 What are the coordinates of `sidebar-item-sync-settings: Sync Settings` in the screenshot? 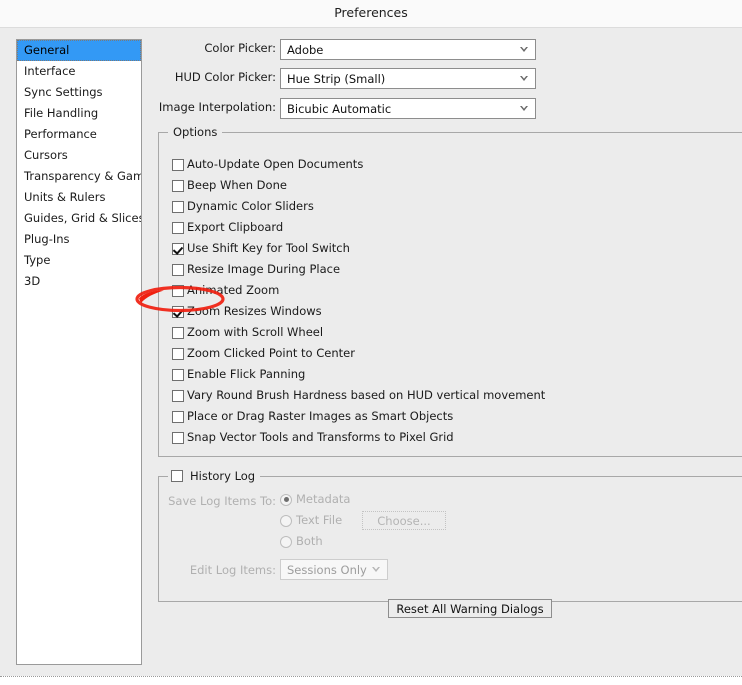 It's located at (79, 92).